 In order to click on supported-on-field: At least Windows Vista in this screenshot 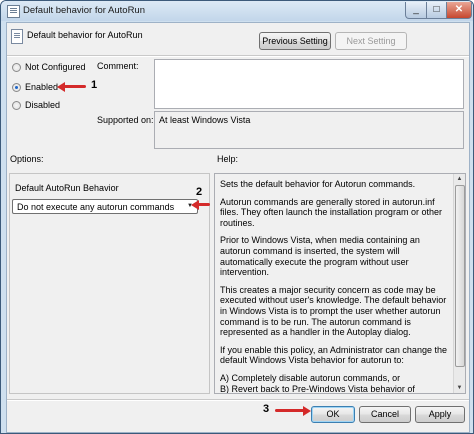, I will do `click(309, 130)`.